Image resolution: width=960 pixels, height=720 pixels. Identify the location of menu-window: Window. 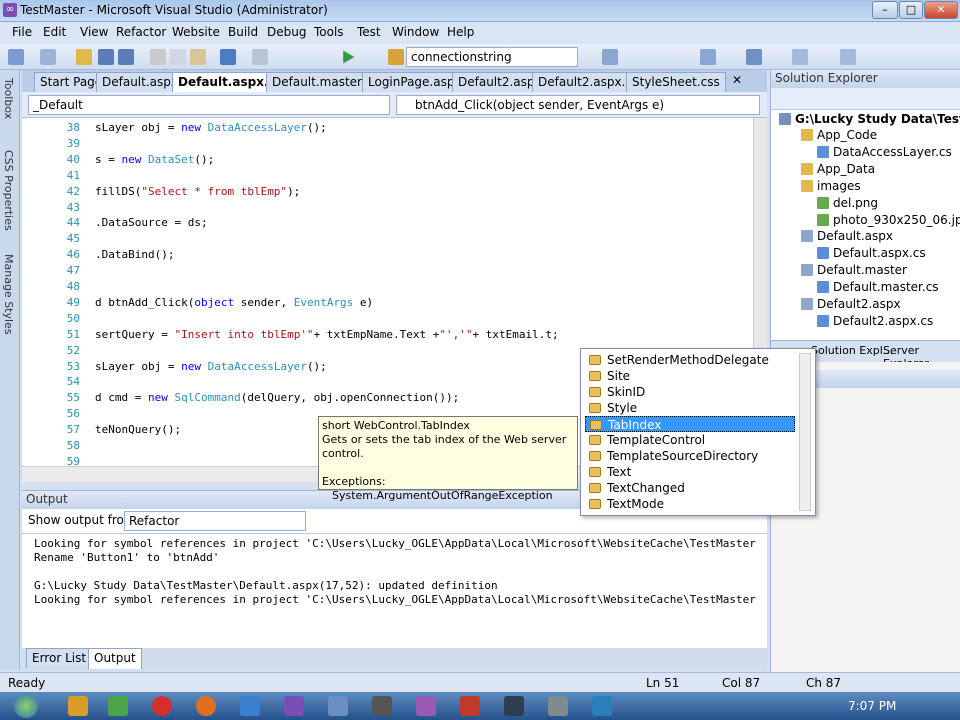
(415, 32).